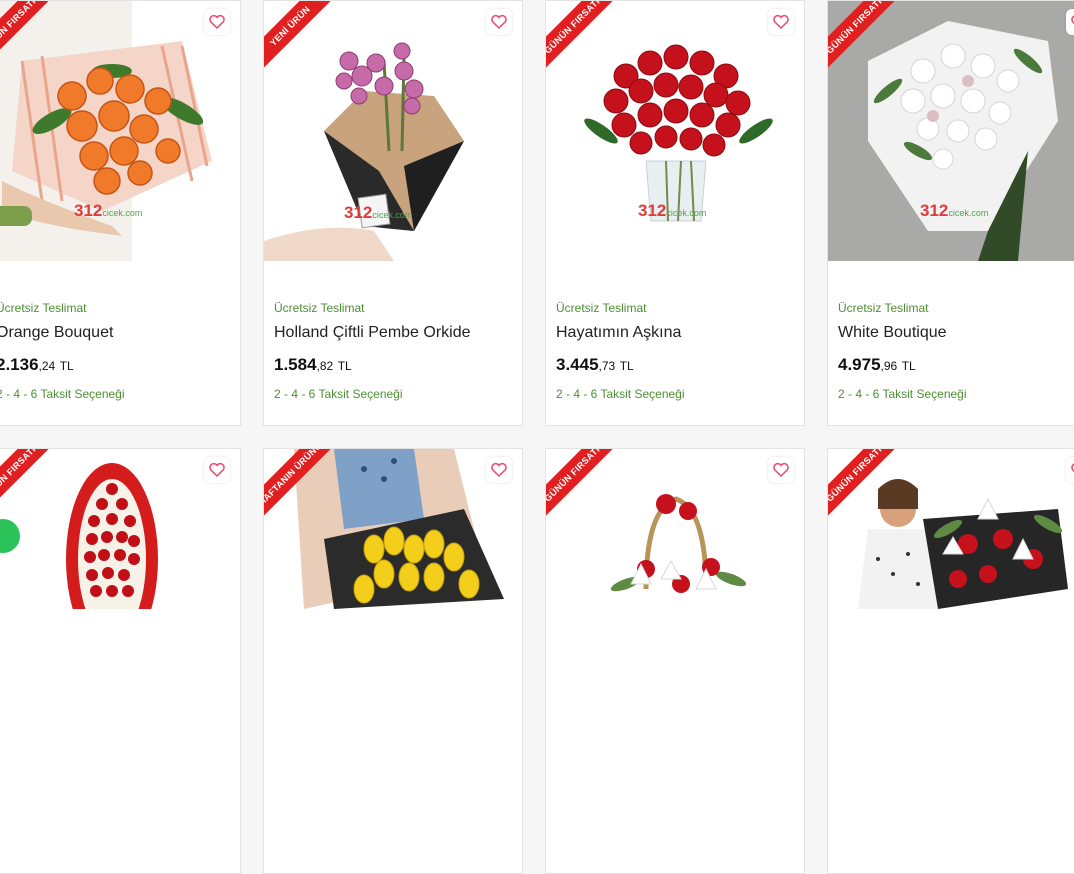  I want to click on product-name: White Boutique, so click(956, 333).